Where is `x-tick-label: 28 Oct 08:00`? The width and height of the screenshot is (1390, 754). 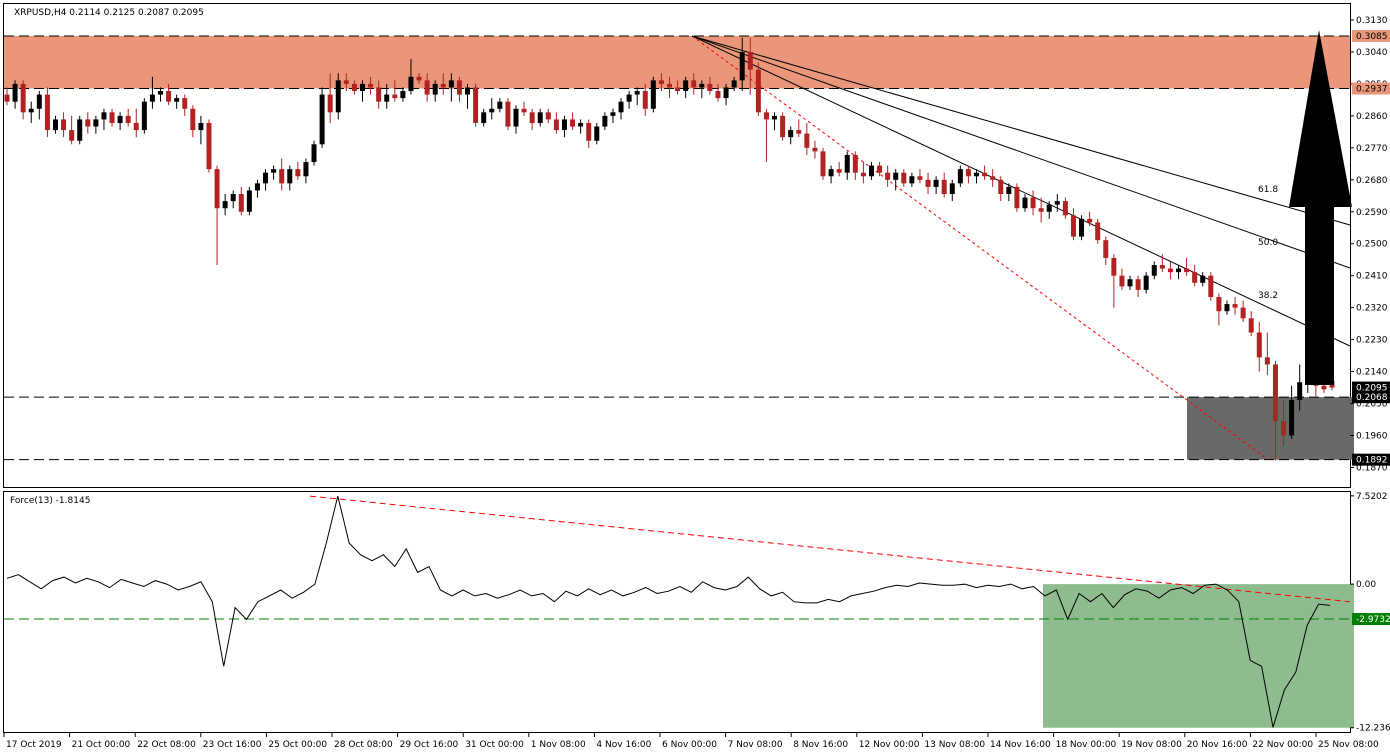 x-tick-label: 28 Oct 08:00 is located at coordinates (363, 745).